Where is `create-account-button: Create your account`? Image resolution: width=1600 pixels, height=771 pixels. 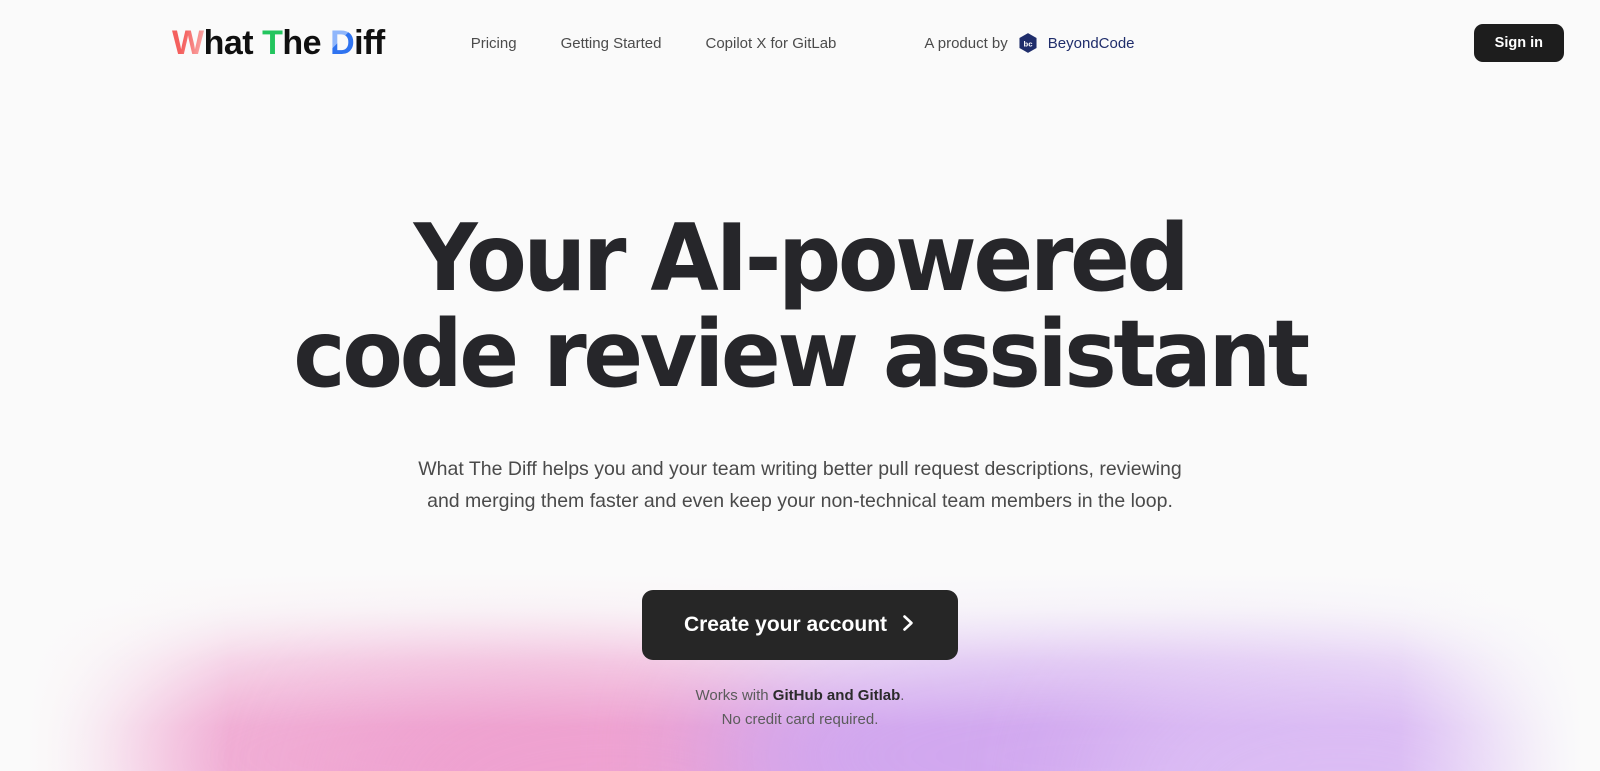 create-account-button: Create your account is located at coordinates (800, 624).